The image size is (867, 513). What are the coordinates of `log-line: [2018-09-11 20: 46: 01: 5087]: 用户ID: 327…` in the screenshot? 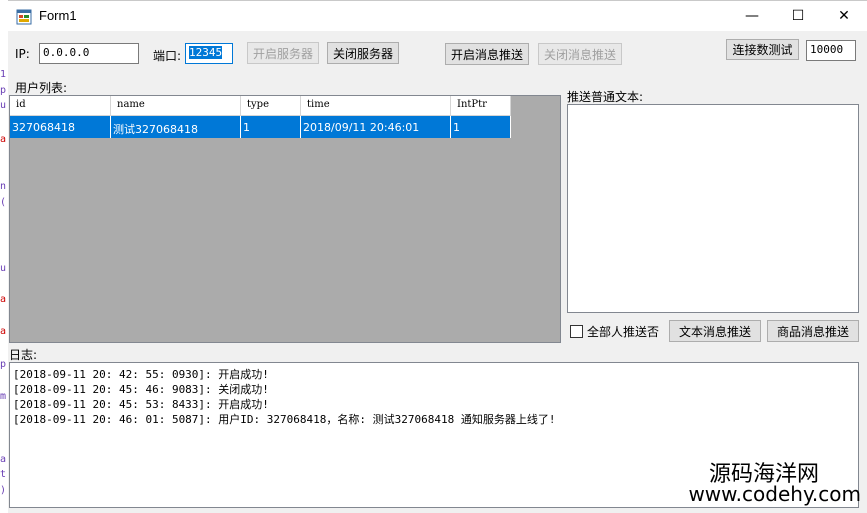 It's located at (284, 419).